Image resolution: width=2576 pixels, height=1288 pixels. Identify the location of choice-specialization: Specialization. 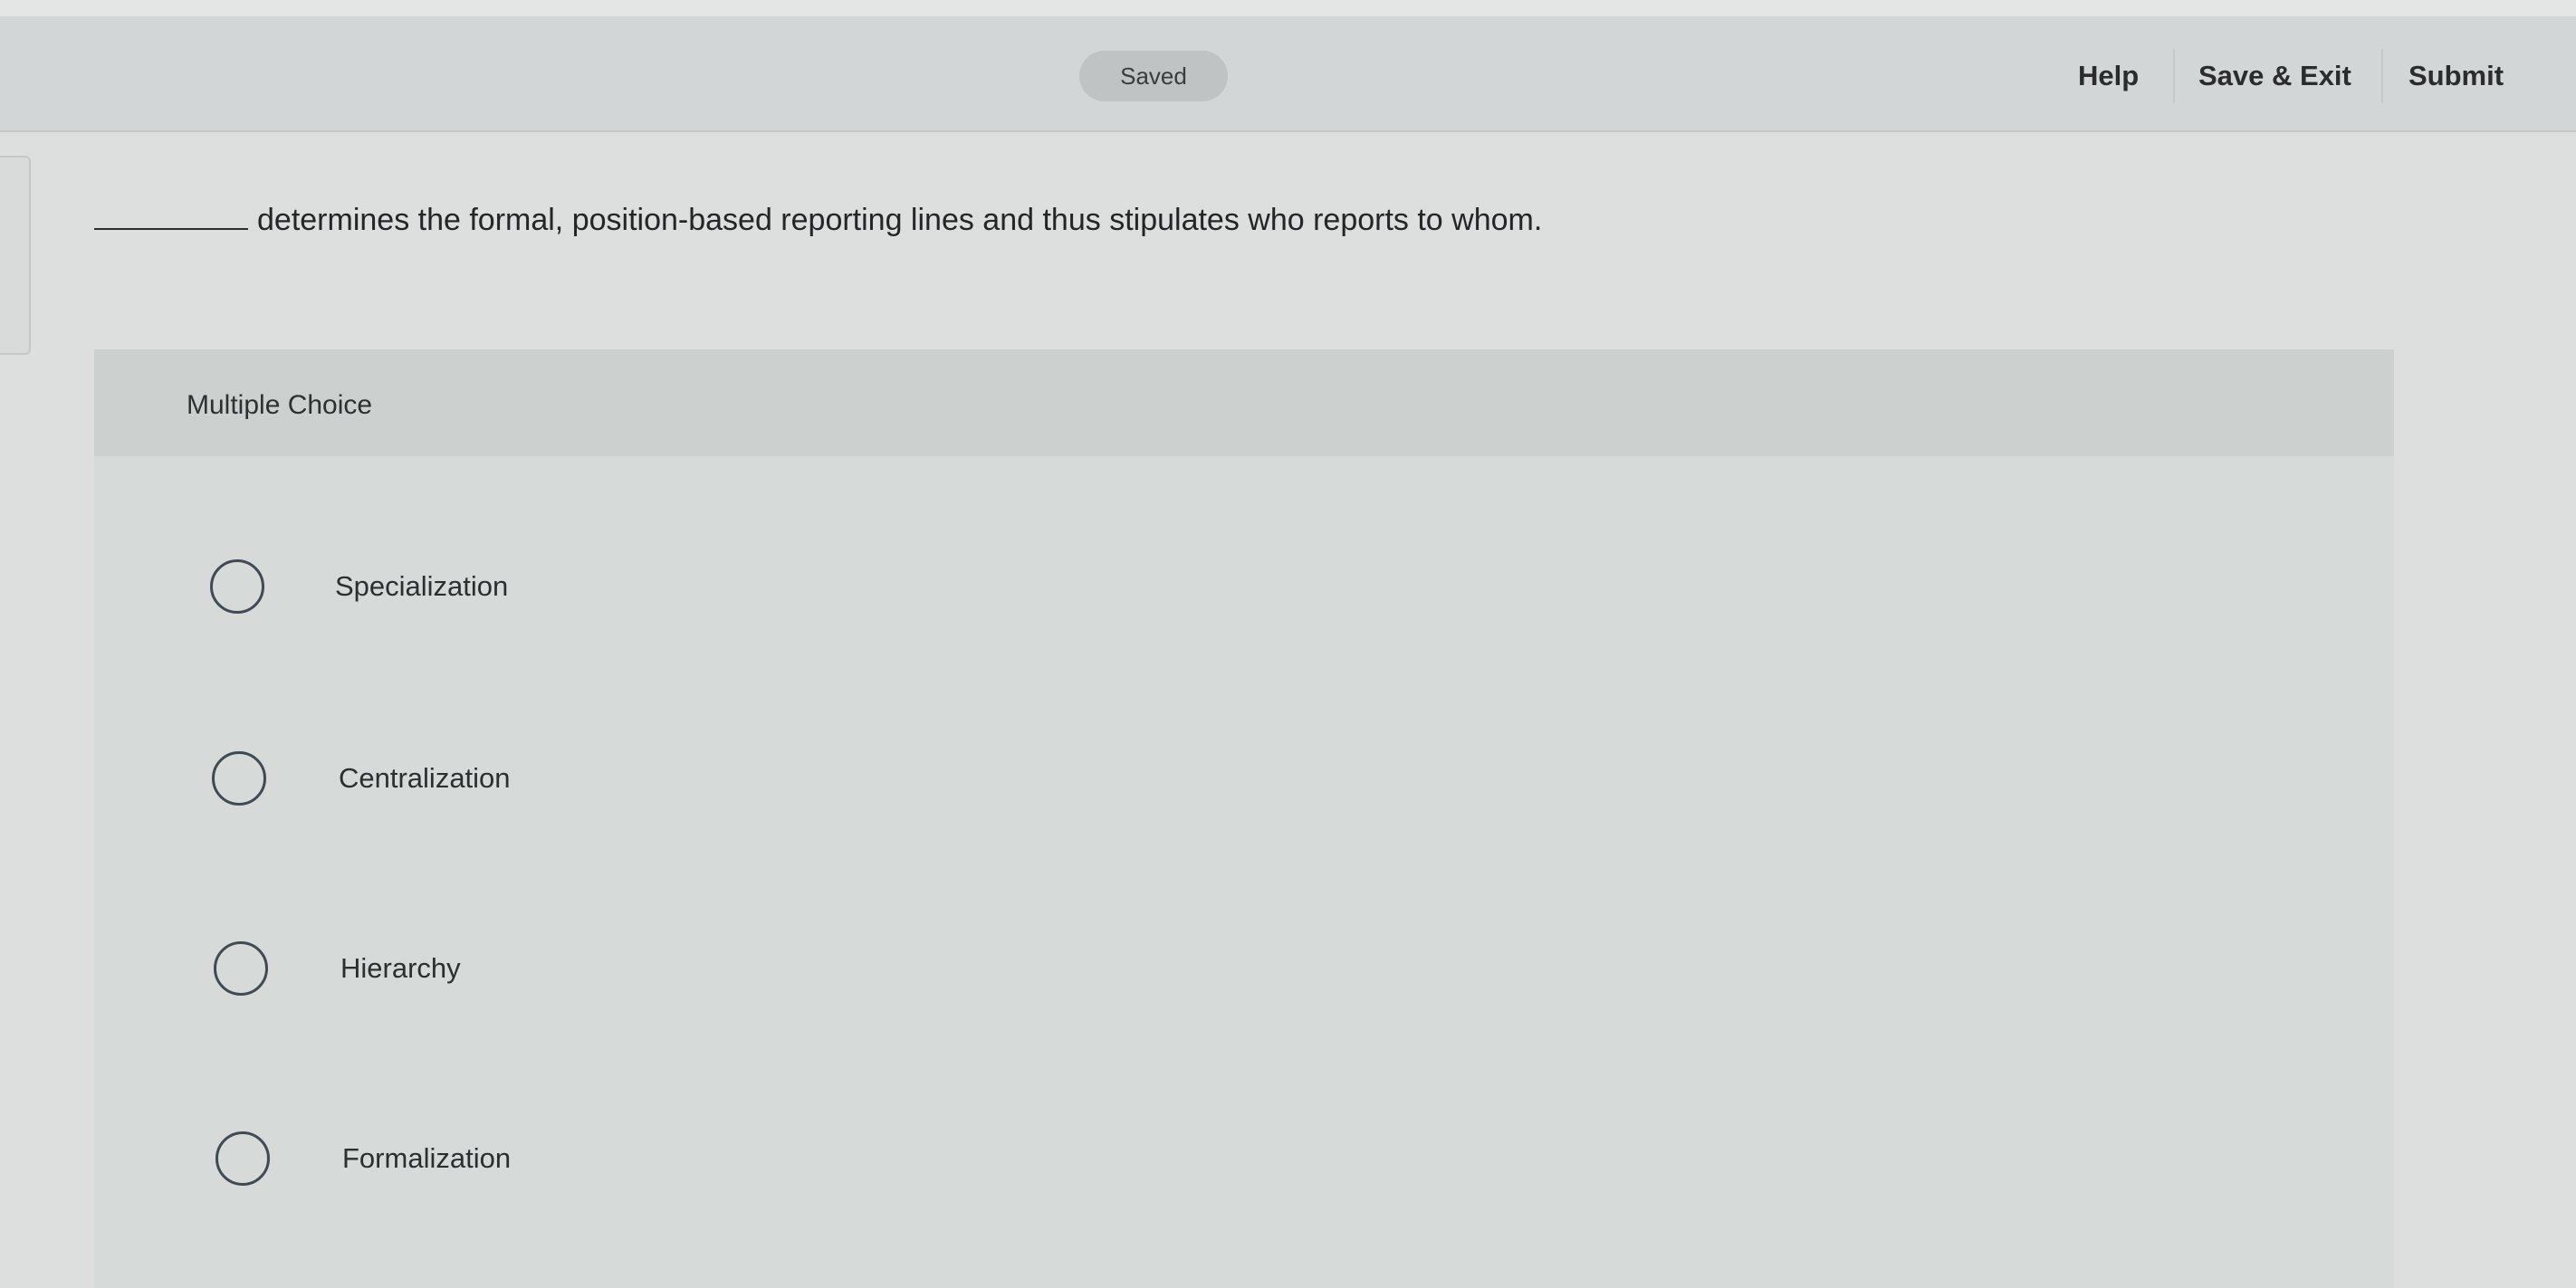
(617, 590).